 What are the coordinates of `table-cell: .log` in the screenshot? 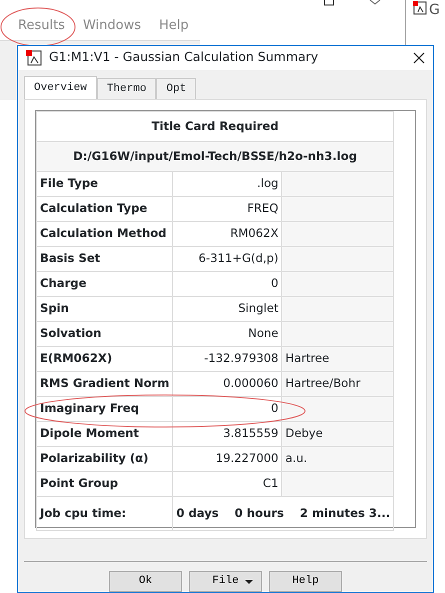 It's located at (227, 184).